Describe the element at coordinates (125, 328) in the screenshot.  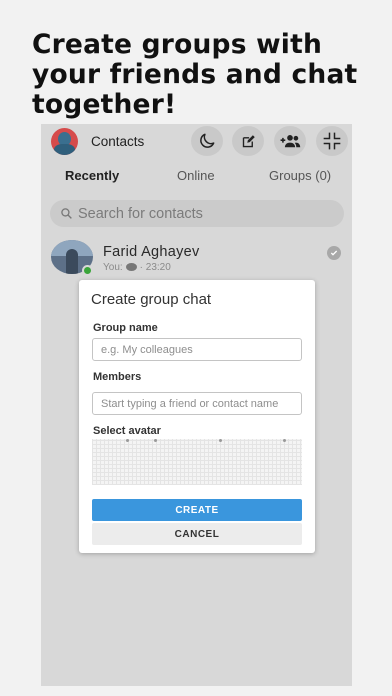
I see `group-name-label: Group name` at that location.